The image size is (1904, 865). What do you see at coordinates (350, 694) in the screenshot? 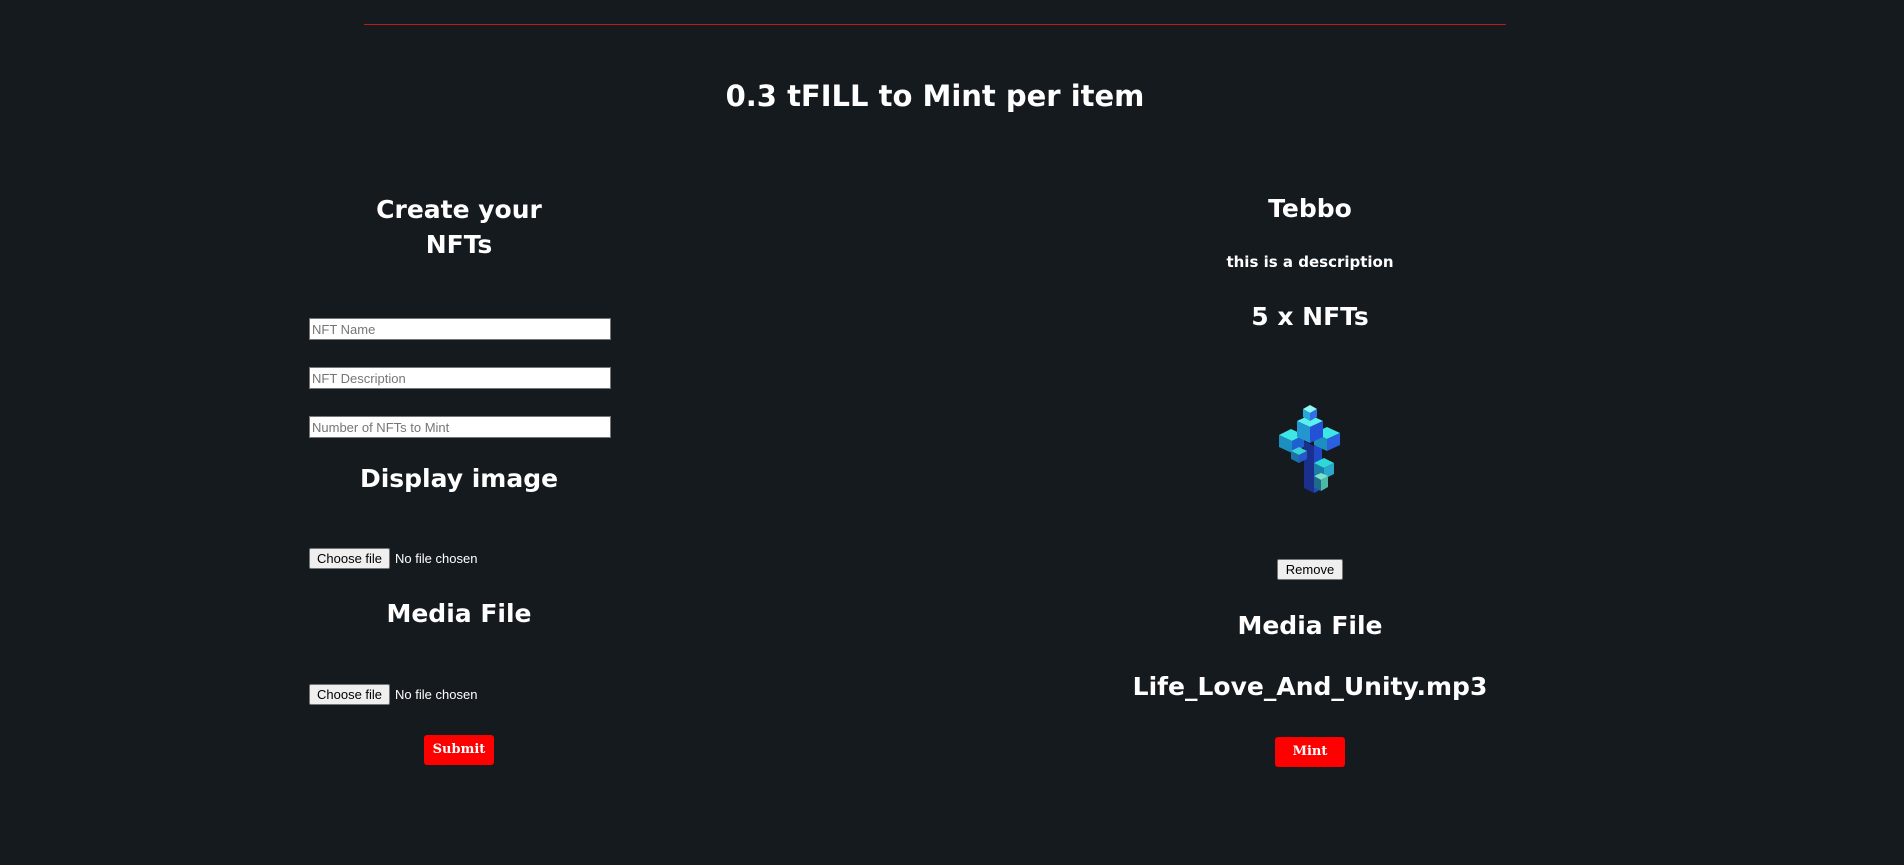
I see `media-file-choose-file-button: Choose file` at bounding box center [350, 694].